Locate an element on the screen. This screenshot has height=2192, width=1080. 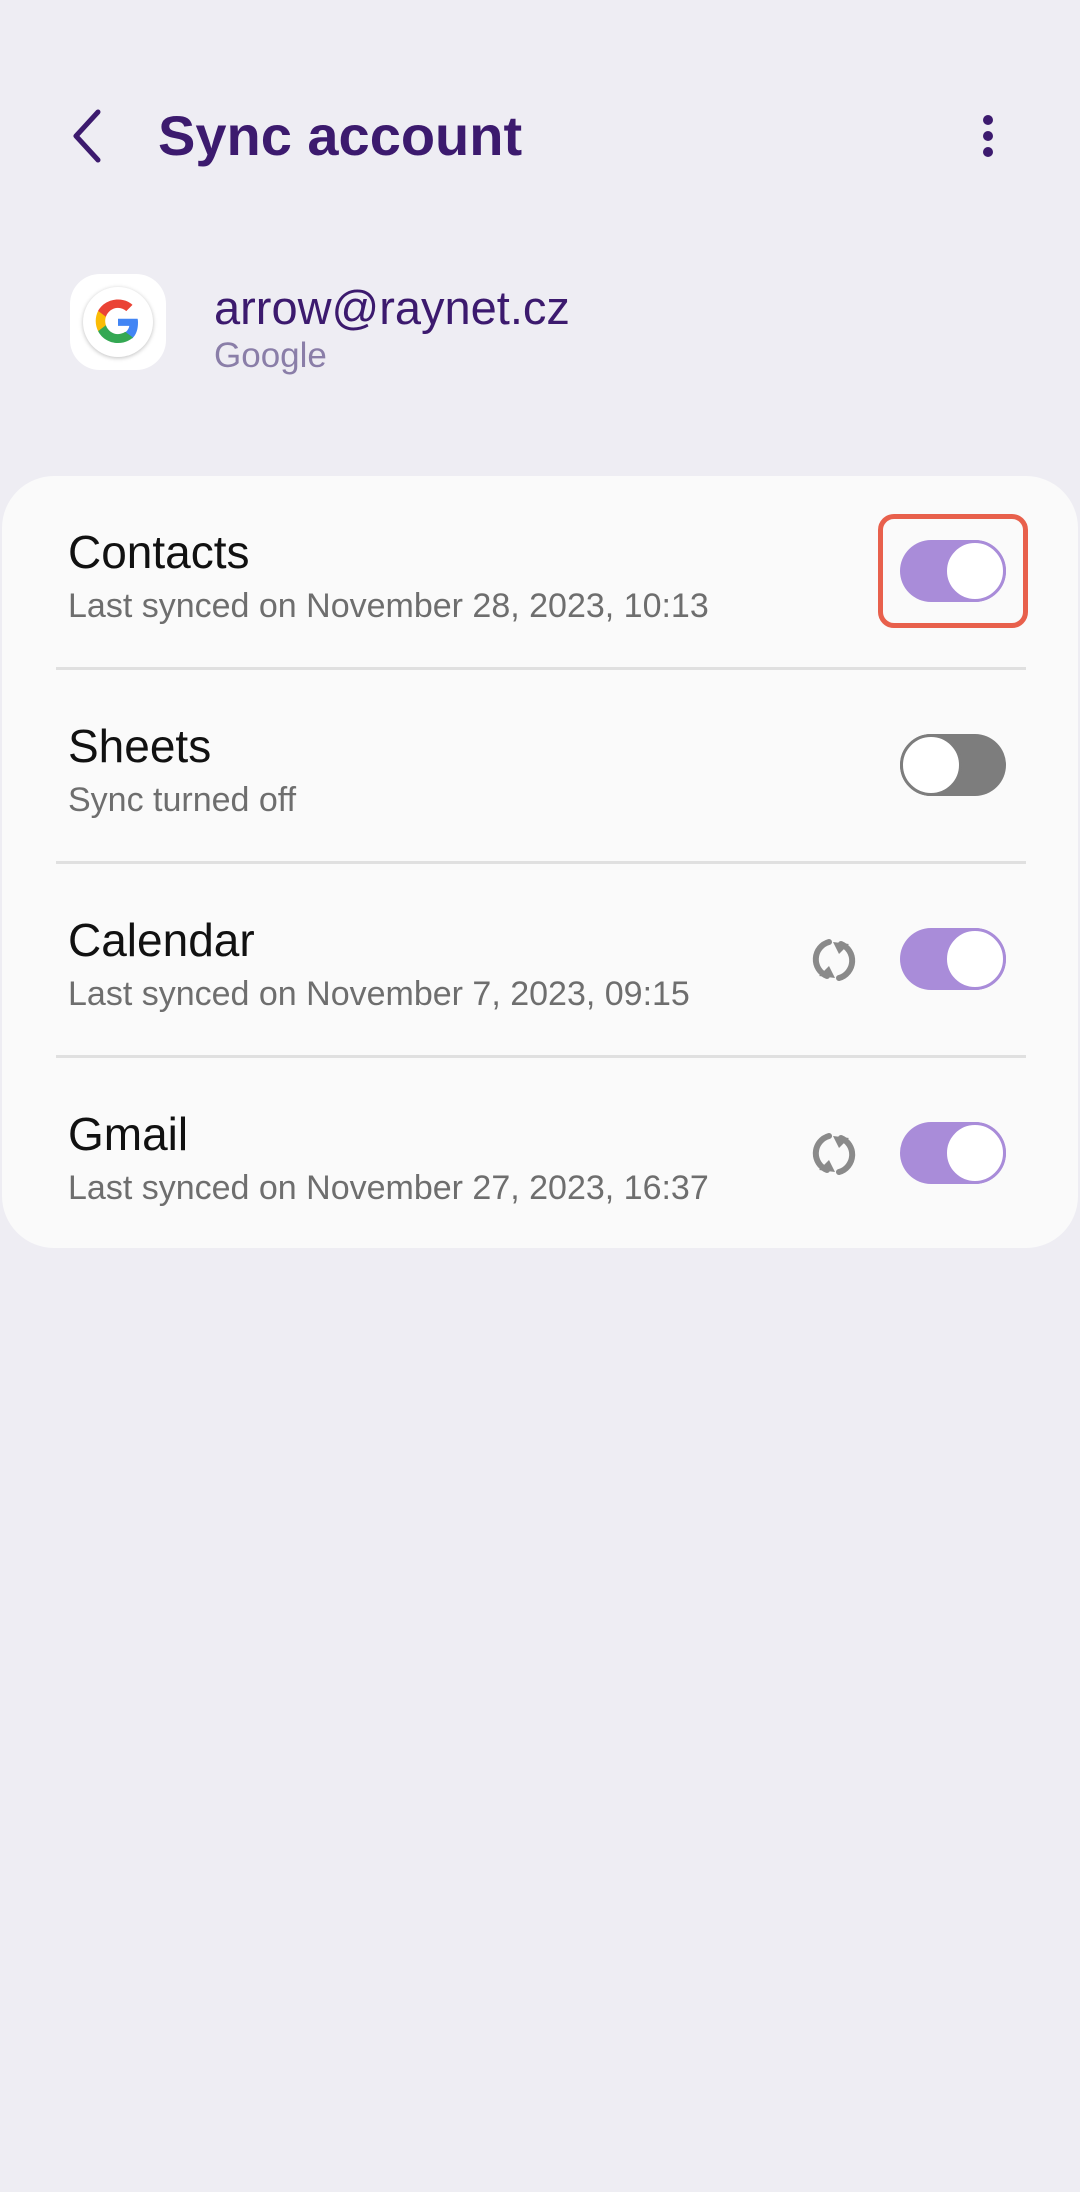
account-provider: Google is located at coordinates (270, 355).